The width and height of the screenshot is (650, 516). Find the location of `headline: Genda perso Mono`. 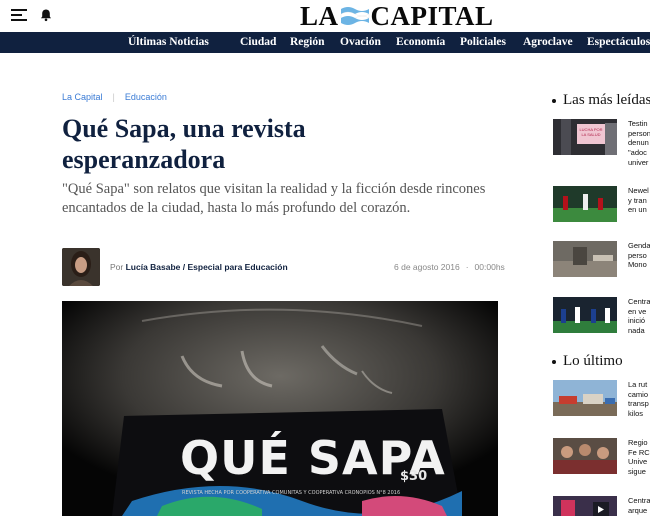

headline: Genda perso Mono is located at coordinates (639, 255).